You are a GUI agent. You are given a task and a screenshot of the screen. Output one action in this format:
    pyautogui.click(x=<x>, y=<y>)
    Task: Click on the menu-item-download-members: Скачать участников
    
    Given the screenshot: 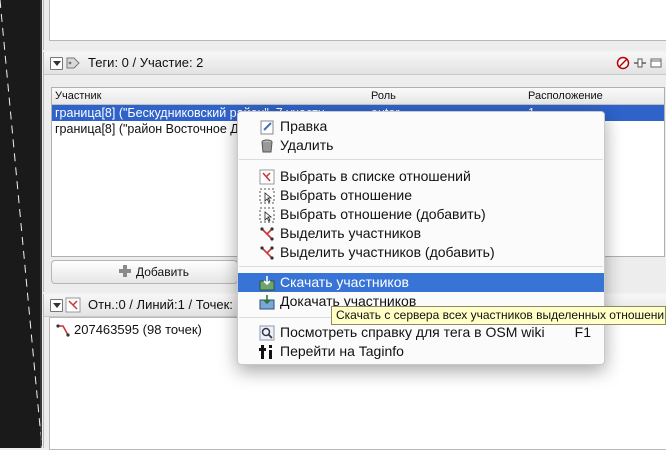 What is the action you would take?
    pyautogui.click(x=421, y=282)
    